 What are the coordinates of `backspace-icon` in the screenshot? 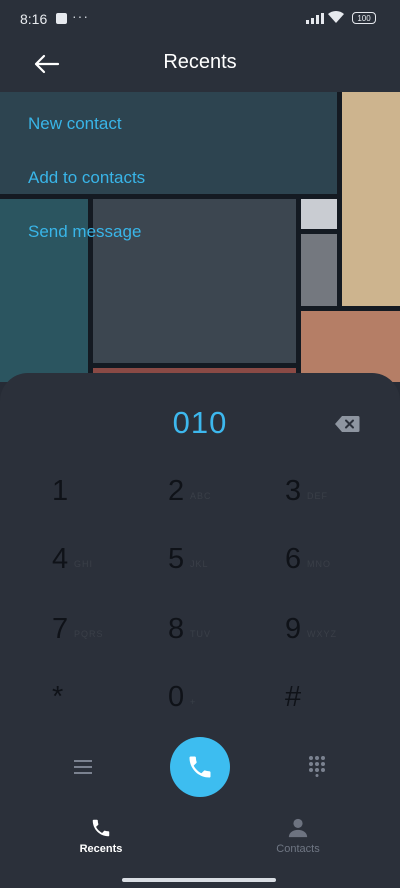 It's located at (347, 424).